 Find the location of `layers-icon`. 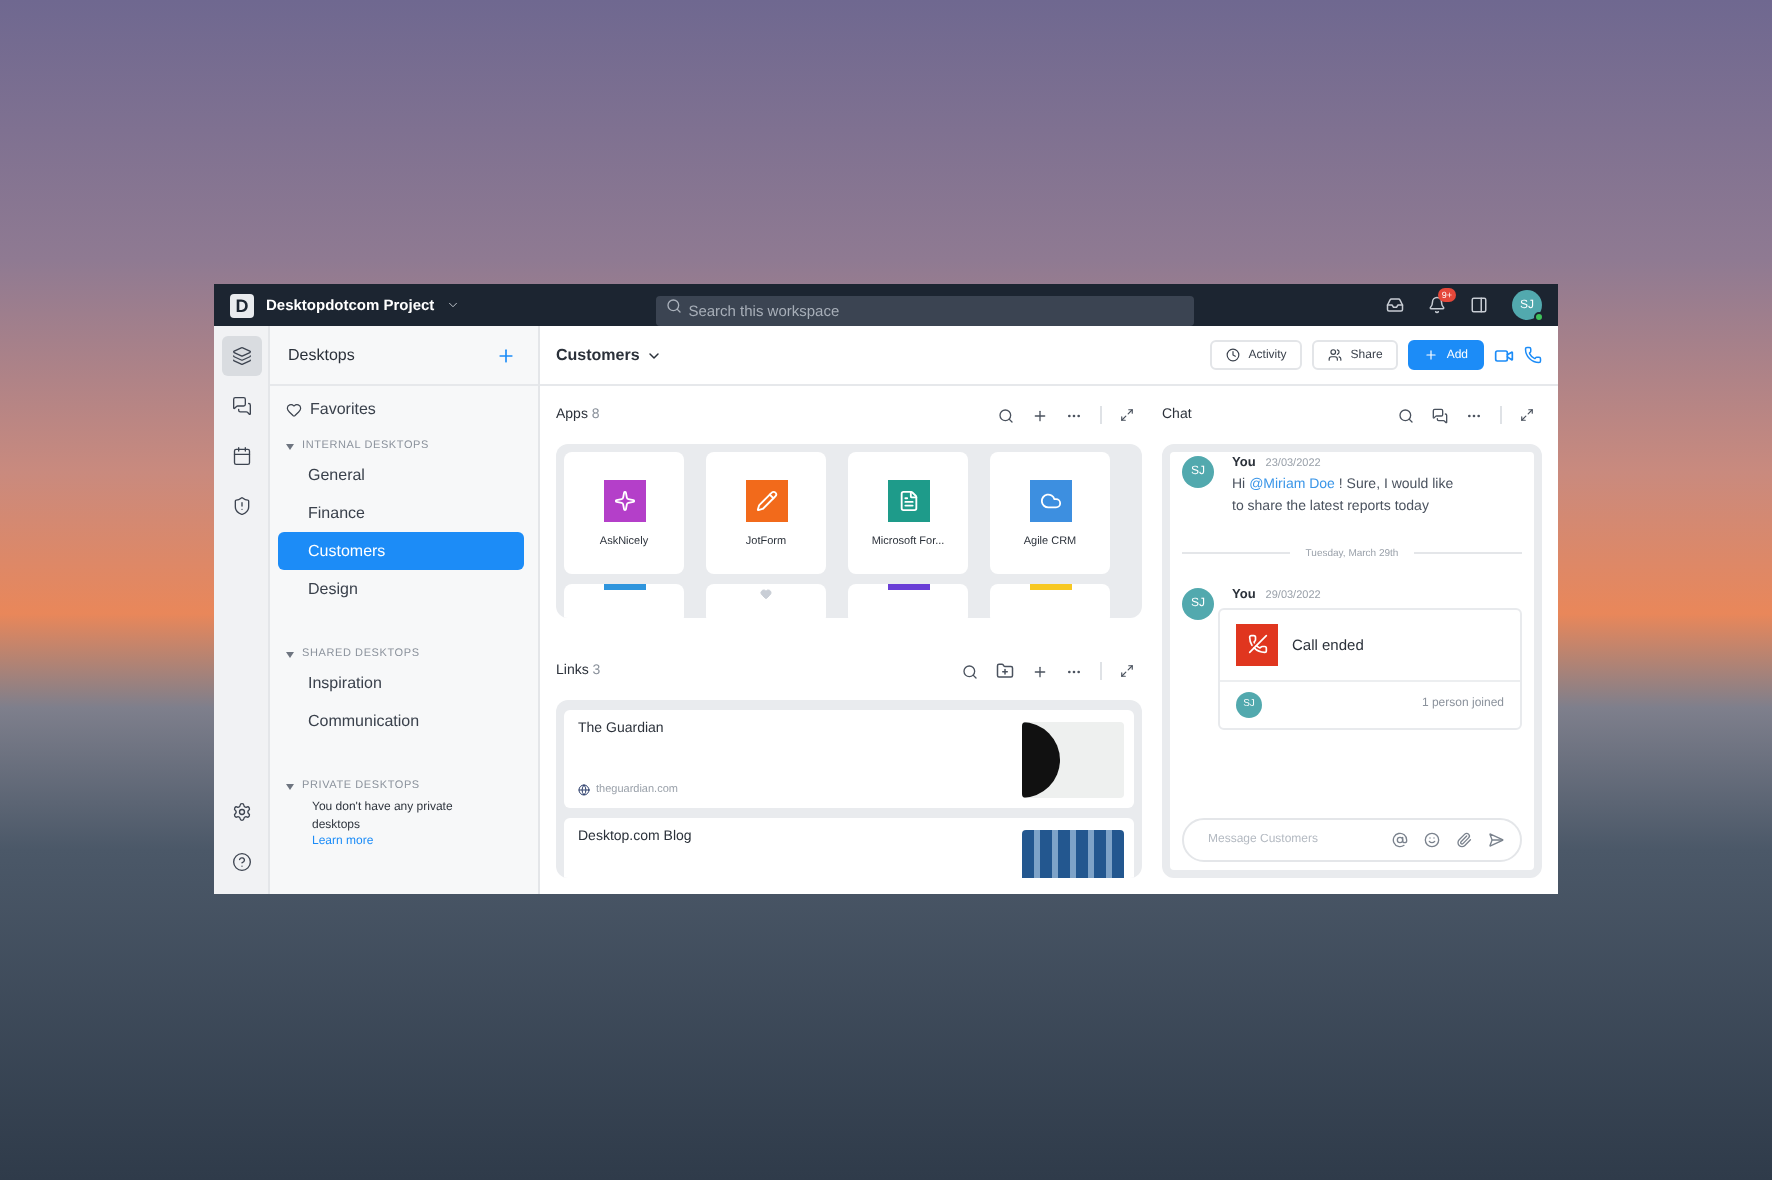

layers-icon is located at coordinates (241, 356).